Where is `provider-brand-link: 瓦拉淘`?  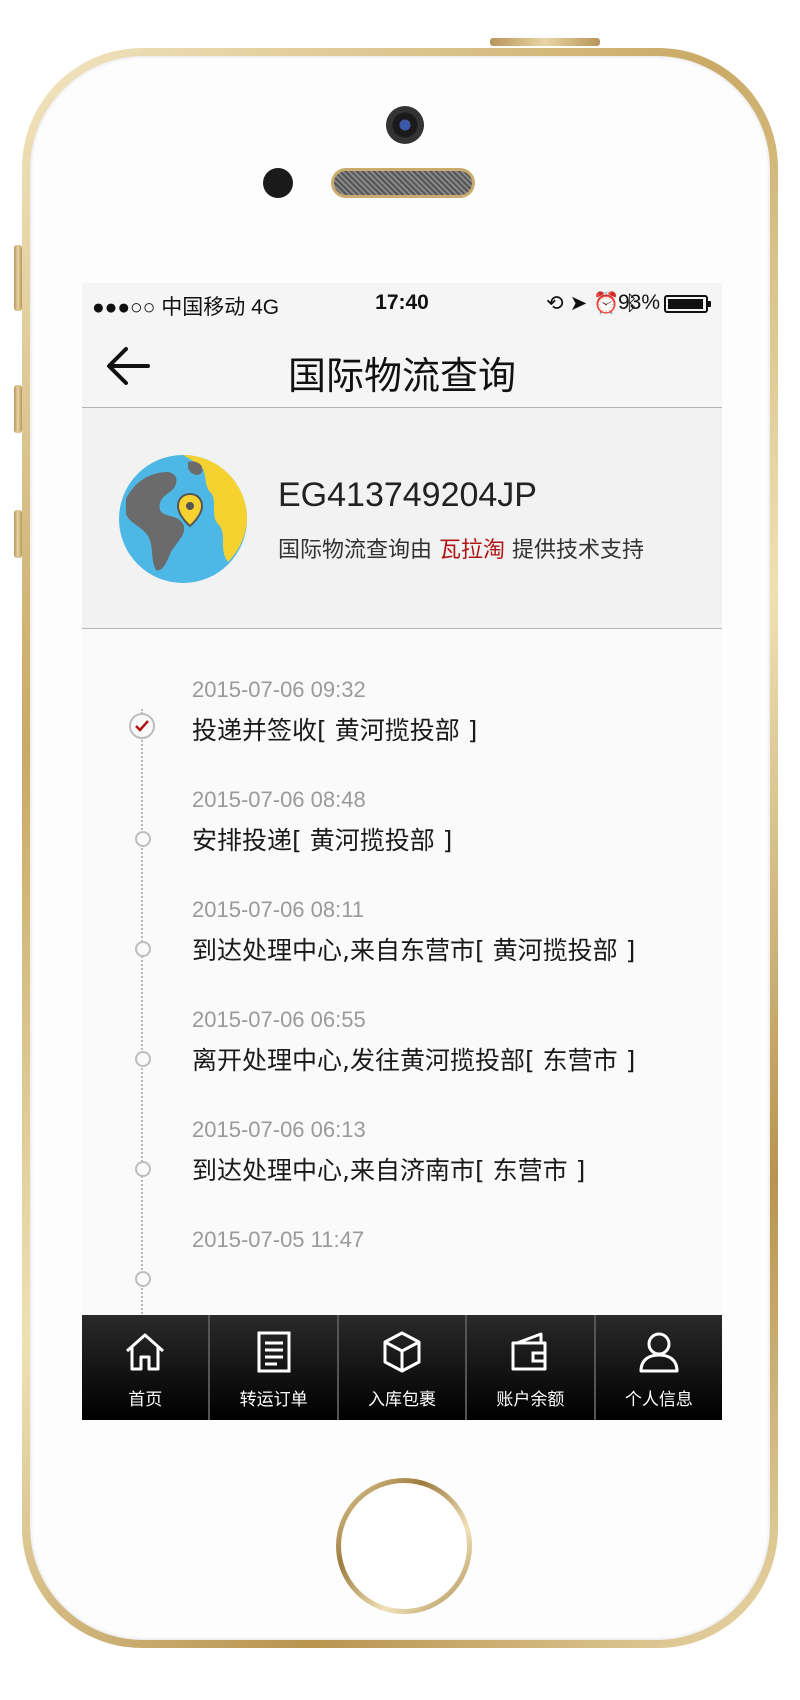 provider-brand-link: 瓦拉淘 is located at coordinates (472, 550).